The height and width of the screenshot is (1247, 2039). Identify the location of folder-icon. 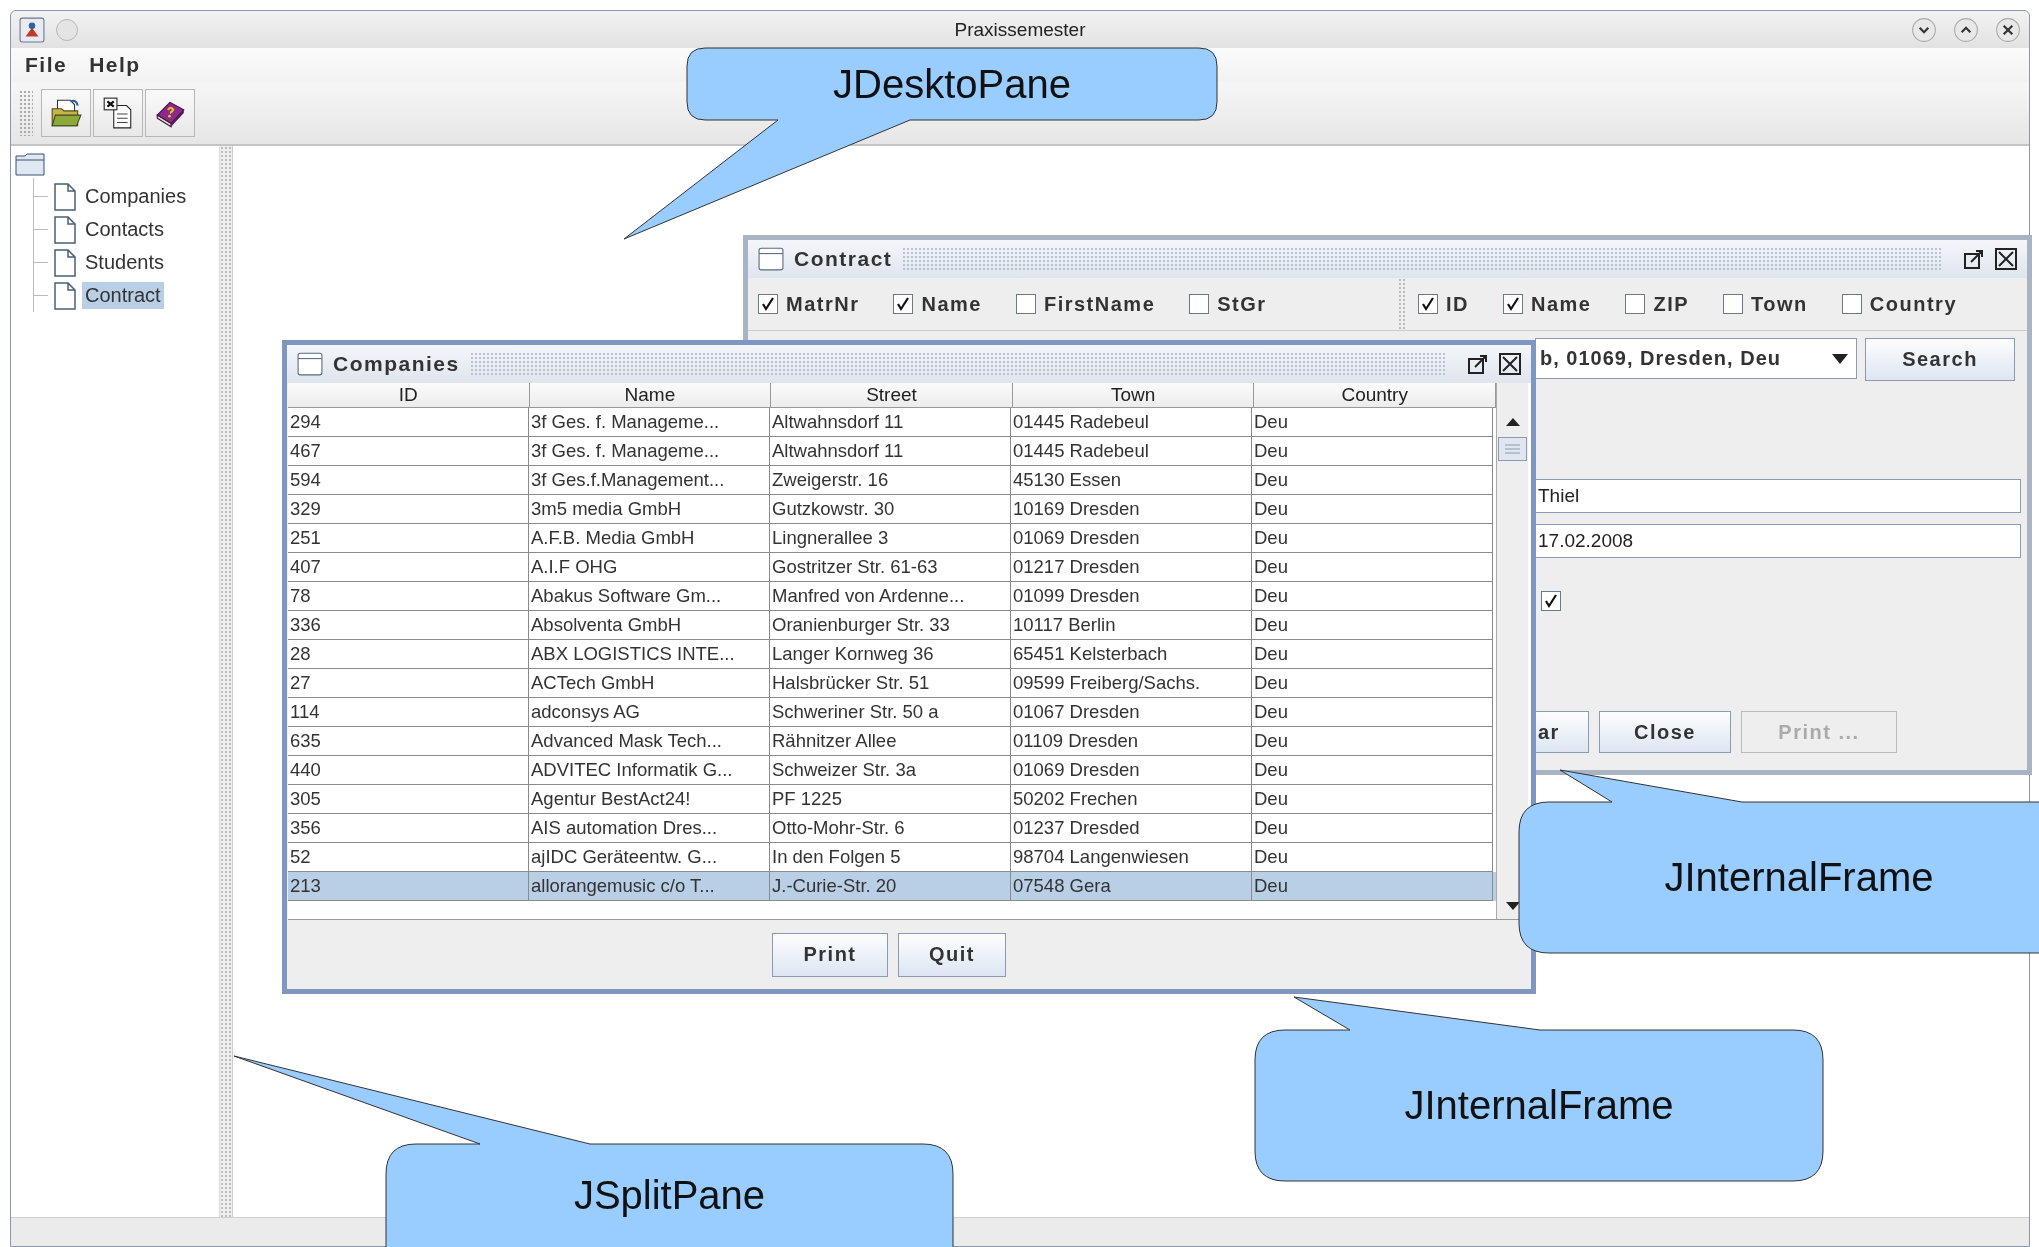
(30, 164).